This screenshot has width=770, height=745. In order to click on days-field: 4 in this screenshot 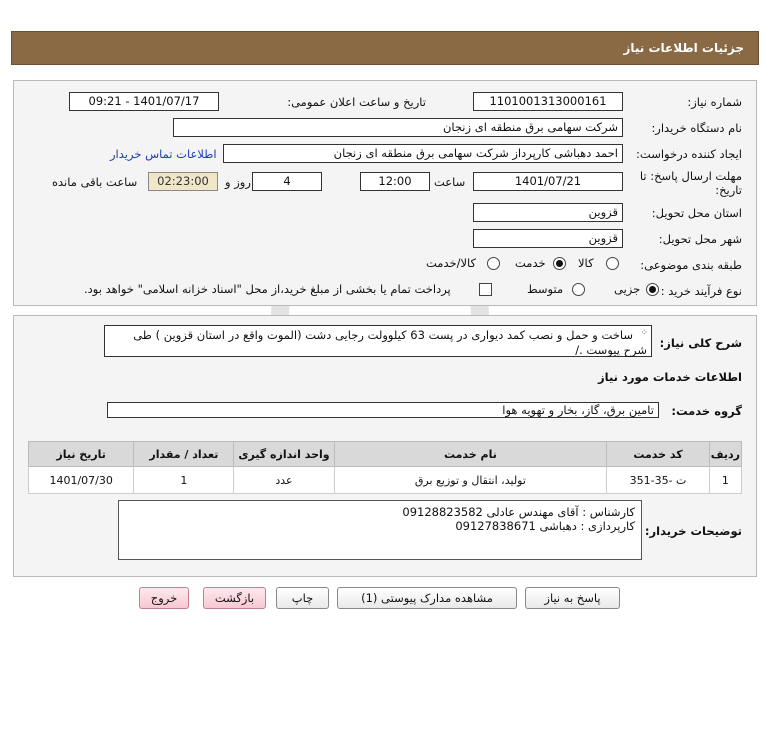, I will do `click(287, 181)`.